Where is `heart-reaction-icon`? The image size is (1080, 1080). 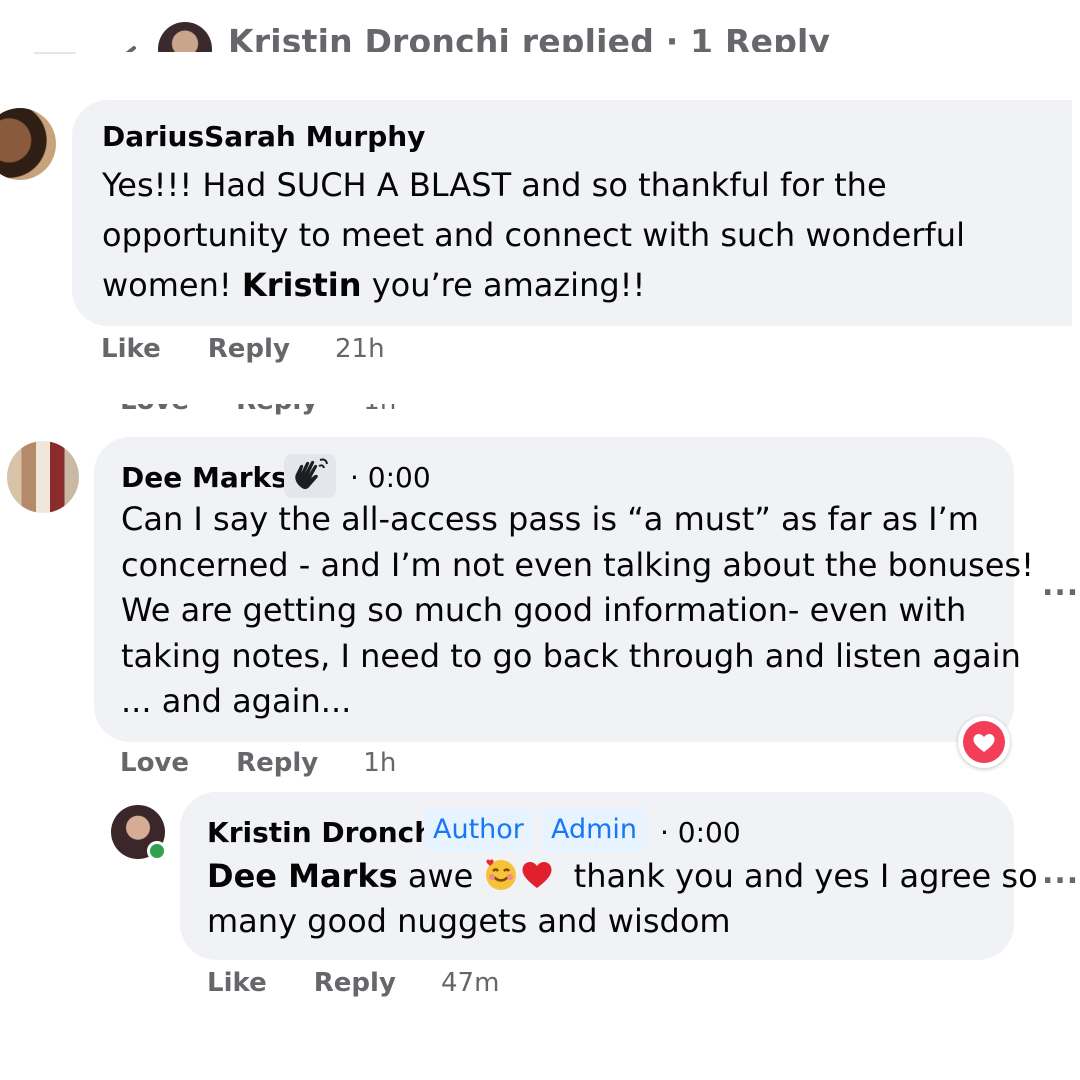 heart-reaction-icon is located at coordinates (984, 742).